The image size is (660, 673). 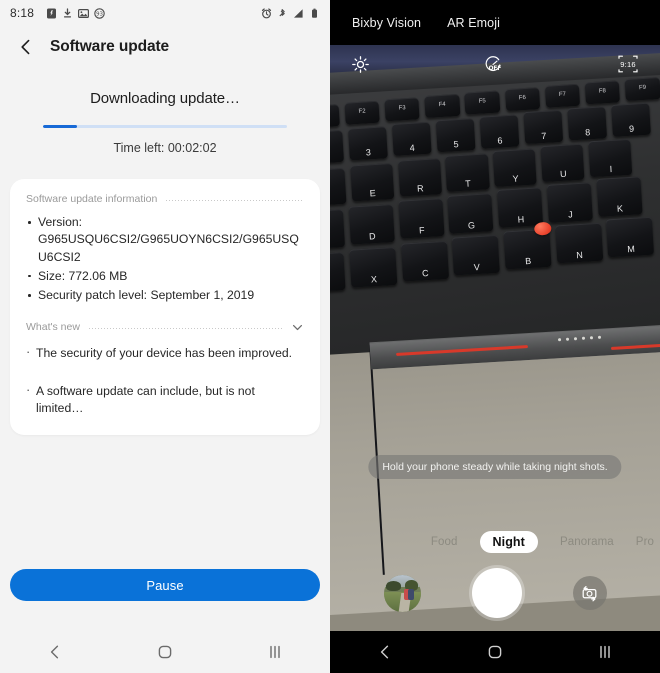 What do you see at coordinates (602, 92) in the screenshot?
I see `keyboard-key: F8` at bounding box center [602, 92].